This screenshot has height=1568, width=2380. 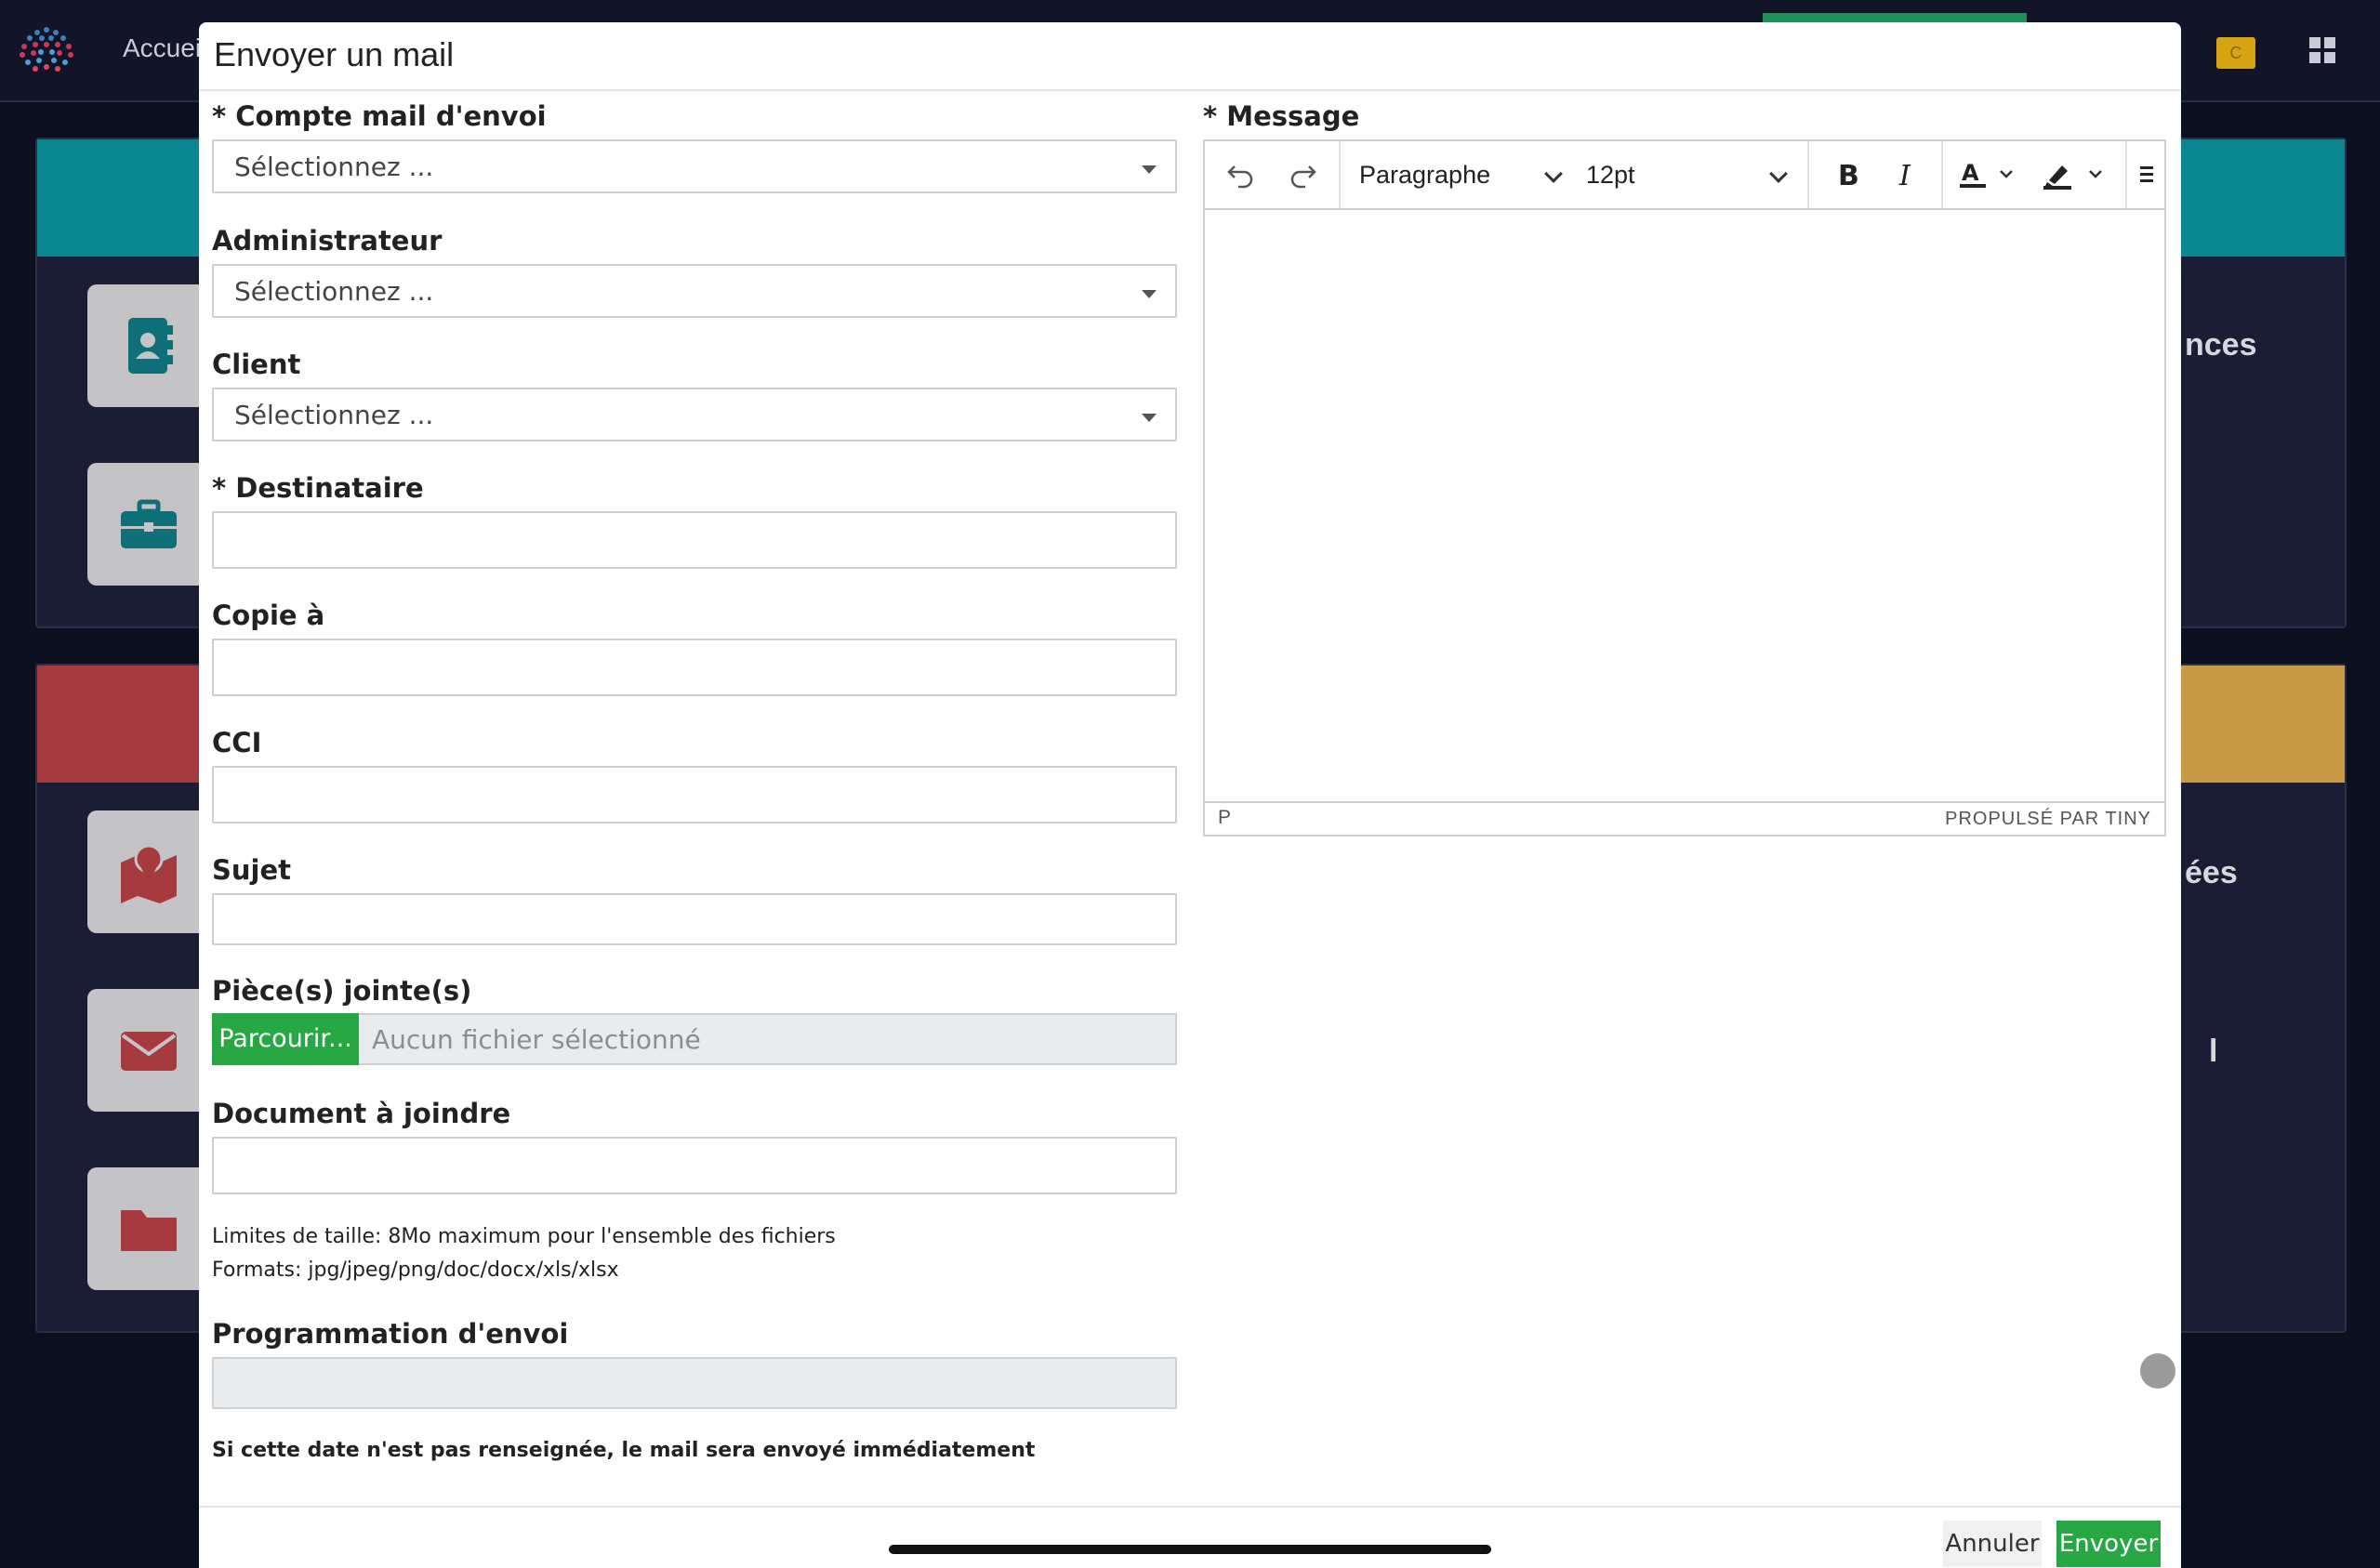 I want to click on modal-title: Envoyer un mail, so click(x=334, y=54).